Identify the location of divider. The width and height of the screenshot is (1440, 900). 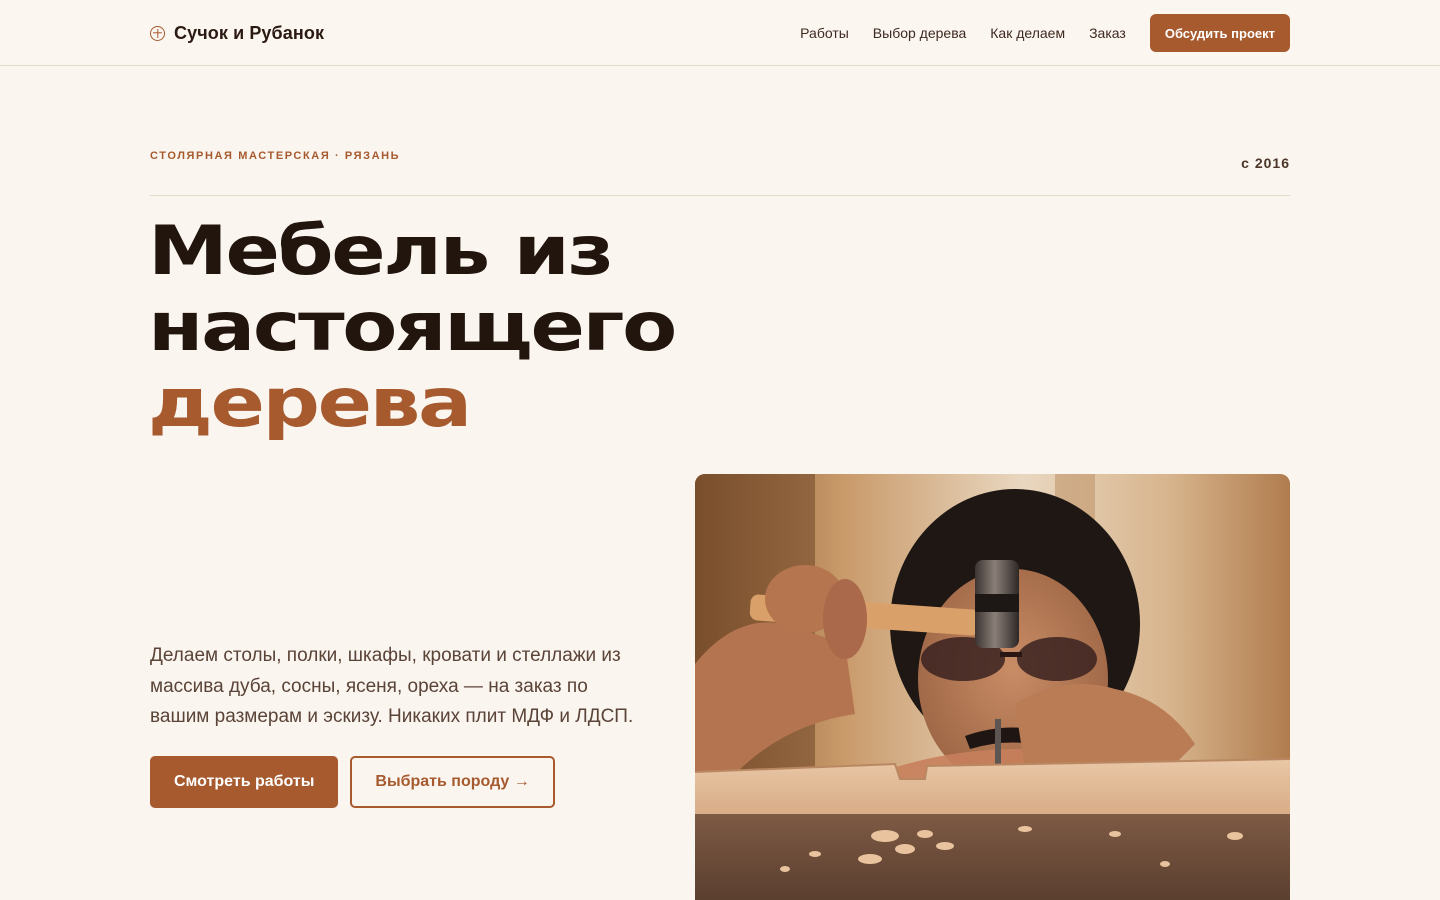
(720, 195).